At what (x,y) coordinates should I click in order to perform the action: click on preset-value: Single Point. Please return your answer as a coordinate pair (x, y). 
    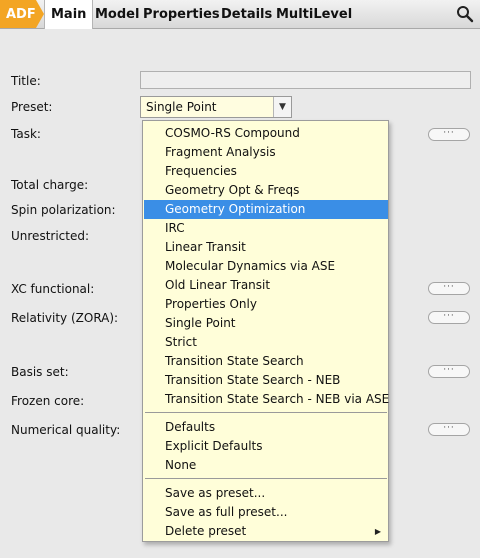
    Looking at the image, I should click on (181, 107).